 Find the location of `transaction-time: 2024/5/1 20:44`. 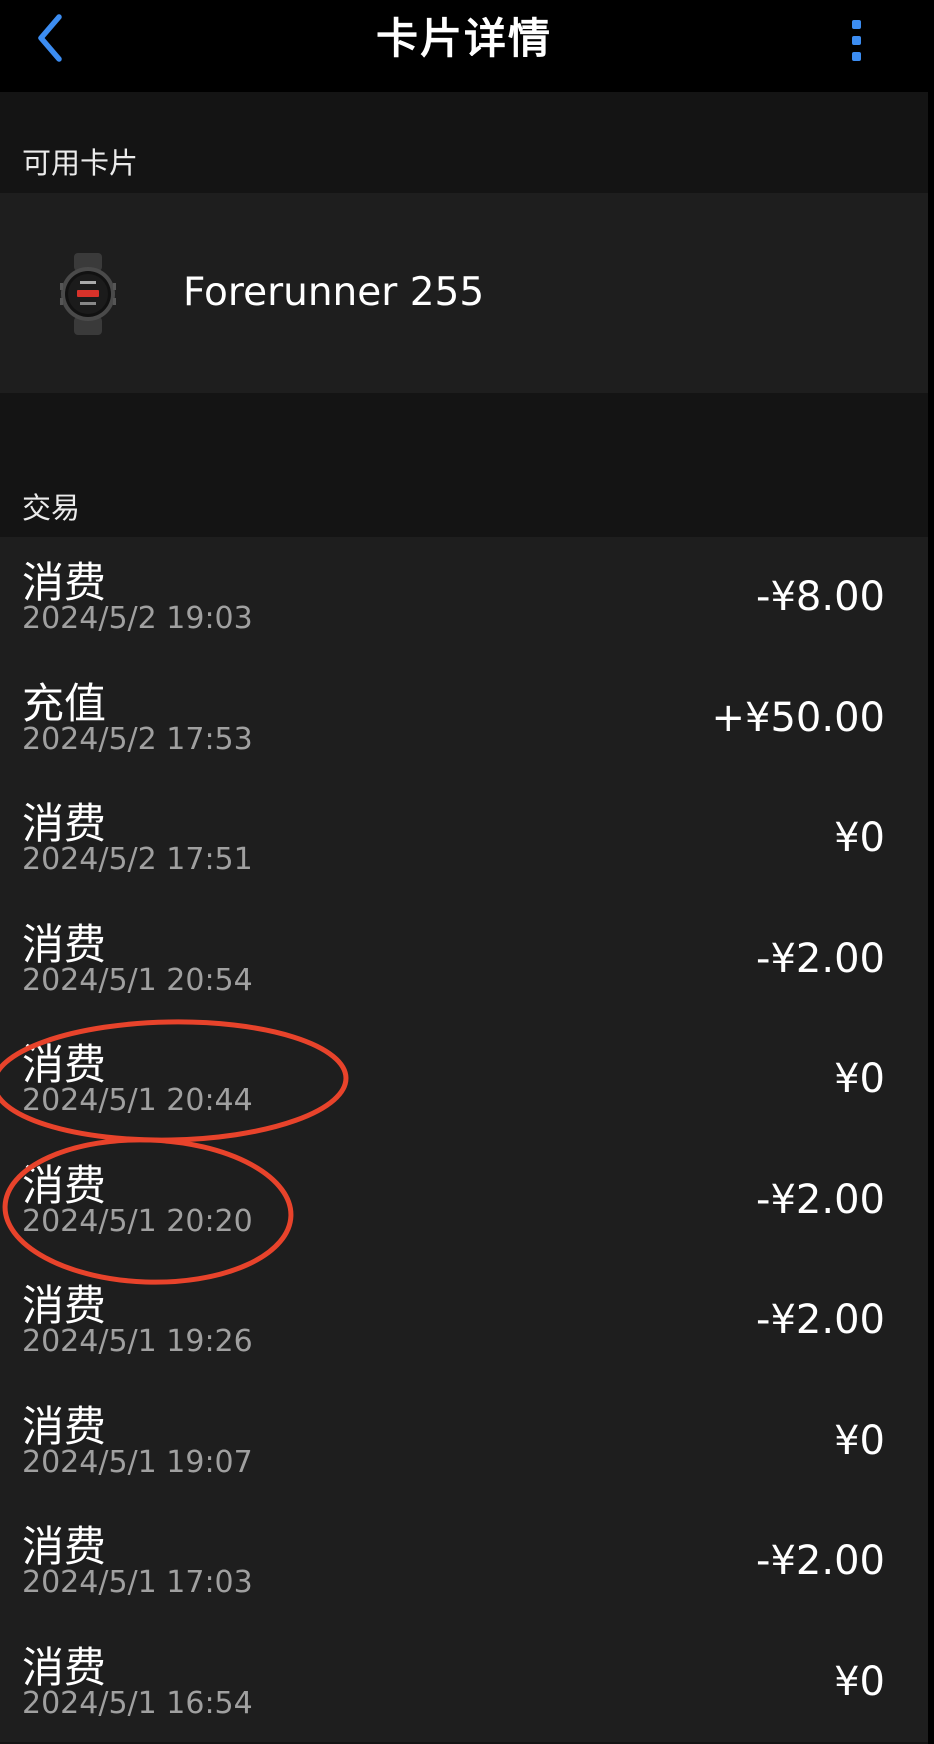

transaction-time: 2024/5/1 20:44 is located at coordinates (137, 1100).